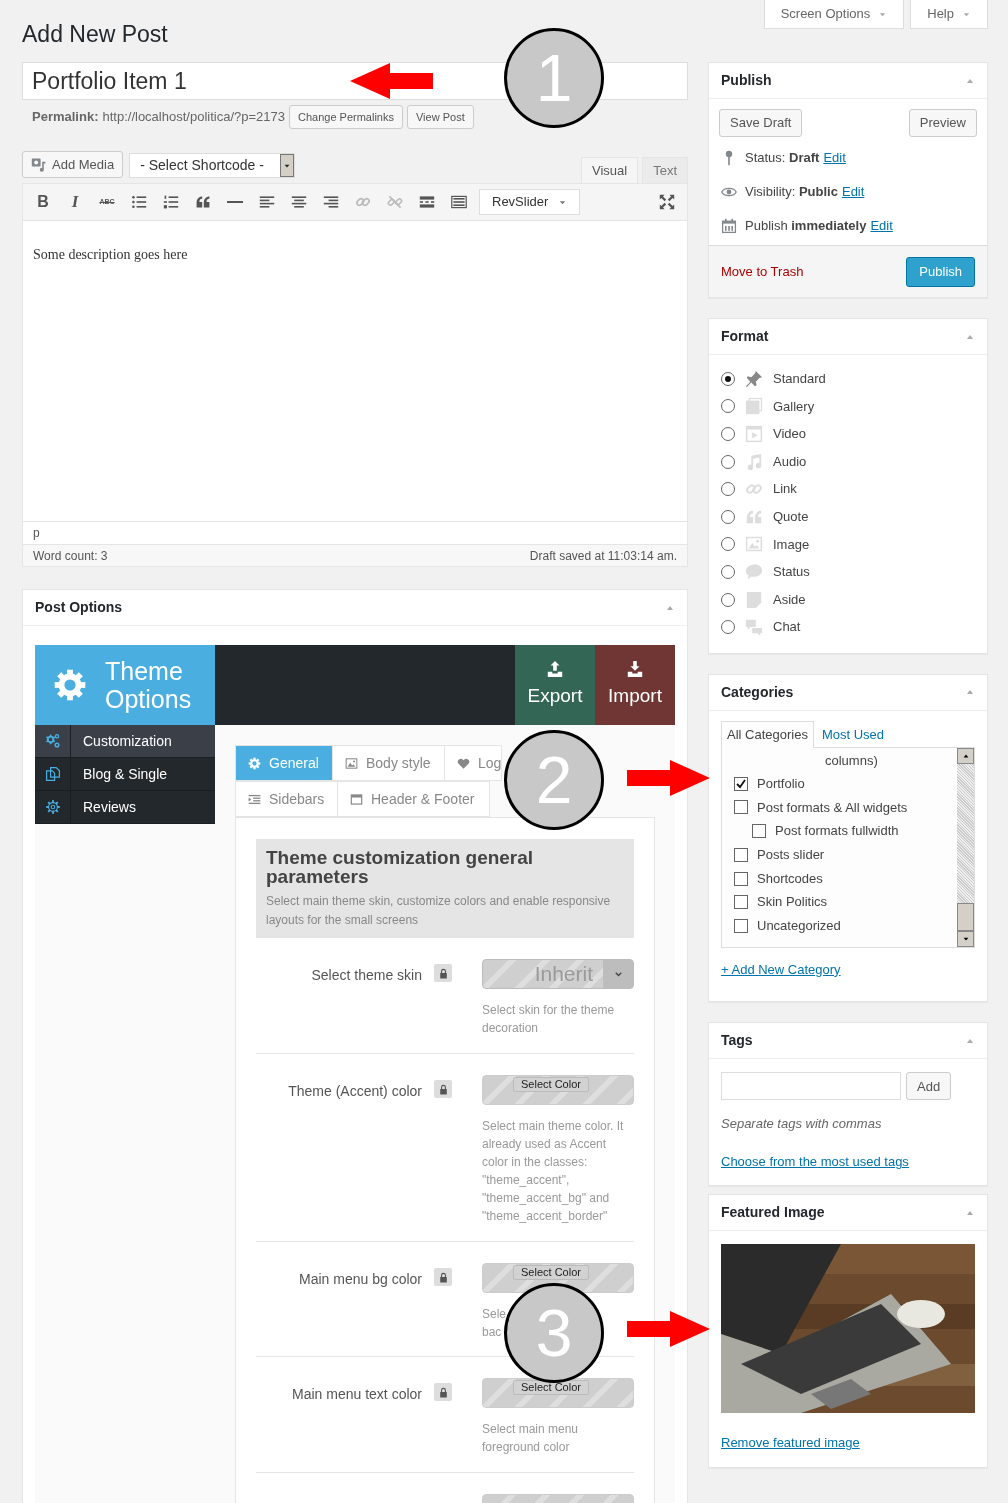 Image resolution: width=1008 pixels, height=1503 pixels. Describe the element at coordinates (355, 371) in the screenshot. I see `editor-content: Some description goes here` at that location.